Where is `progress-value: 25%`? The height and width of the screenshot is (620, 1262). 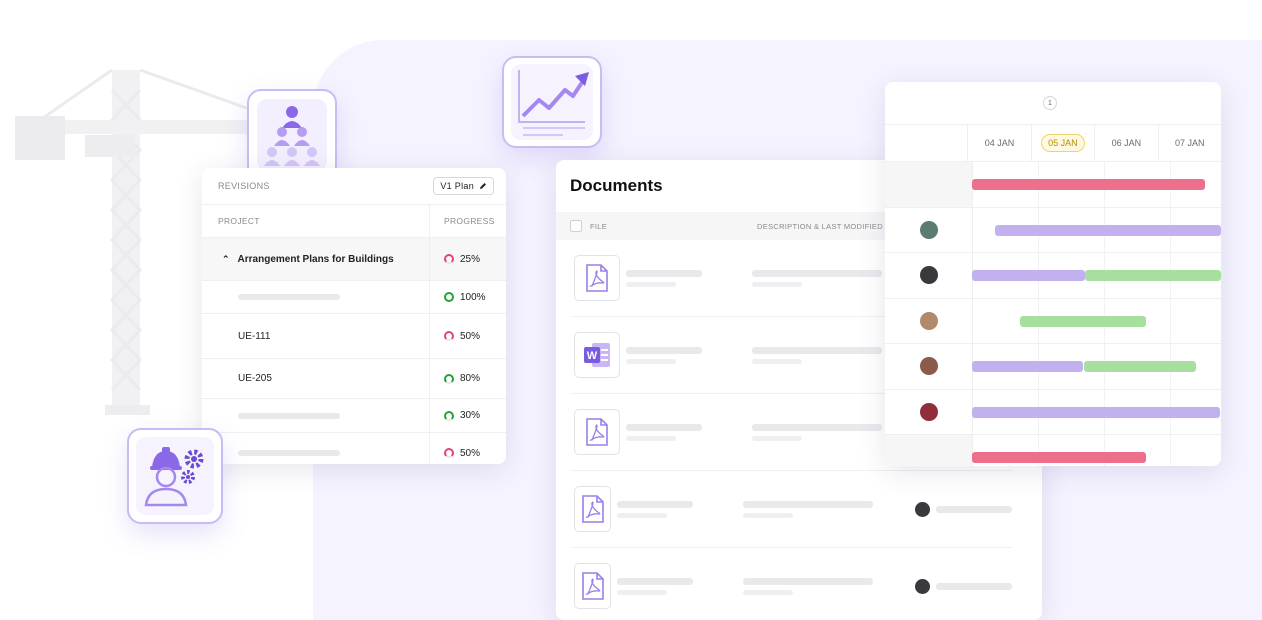
progress-value: 25% is located at coordinates (470, 259).